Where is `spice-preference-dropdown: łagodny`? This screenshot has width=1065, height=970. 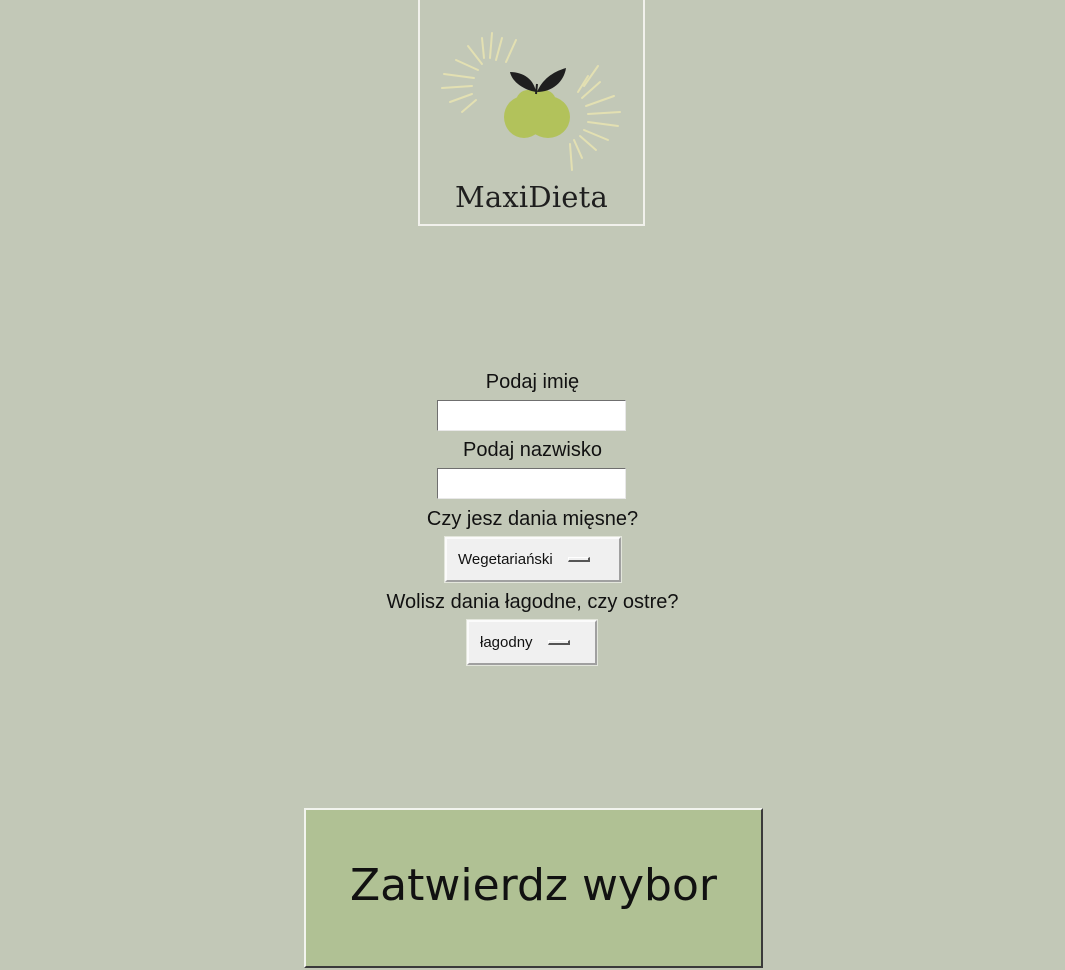
spice-preference-dropdown: łagodny is located at coordinates (532, 642).